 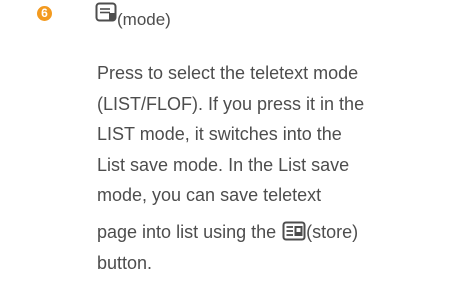 I want to click on item-heading: (mode), so click(x=133, y=15).